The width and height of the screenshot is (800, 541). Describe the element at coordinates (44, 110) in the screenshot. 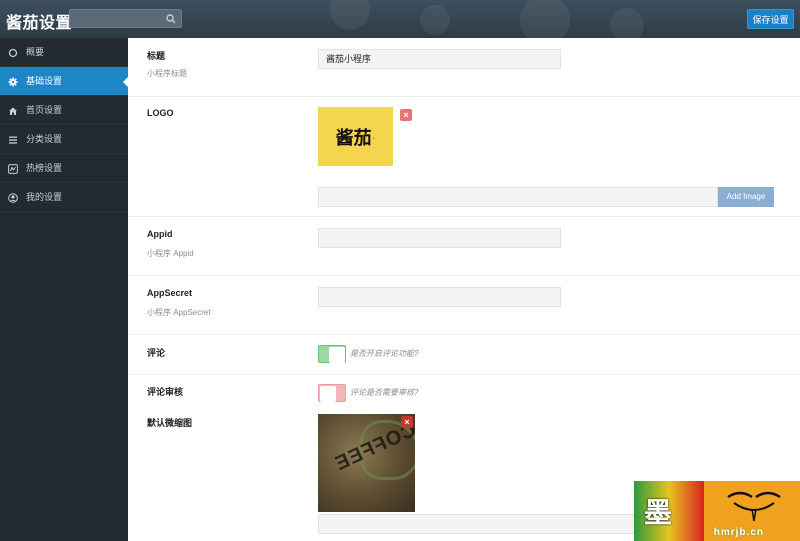

I see `sidebar-item-label: 首页设置` at that location.